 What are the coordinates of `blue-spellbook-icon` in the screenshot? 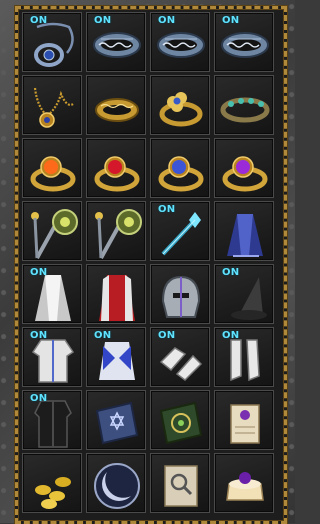 It's located at (117, 423).